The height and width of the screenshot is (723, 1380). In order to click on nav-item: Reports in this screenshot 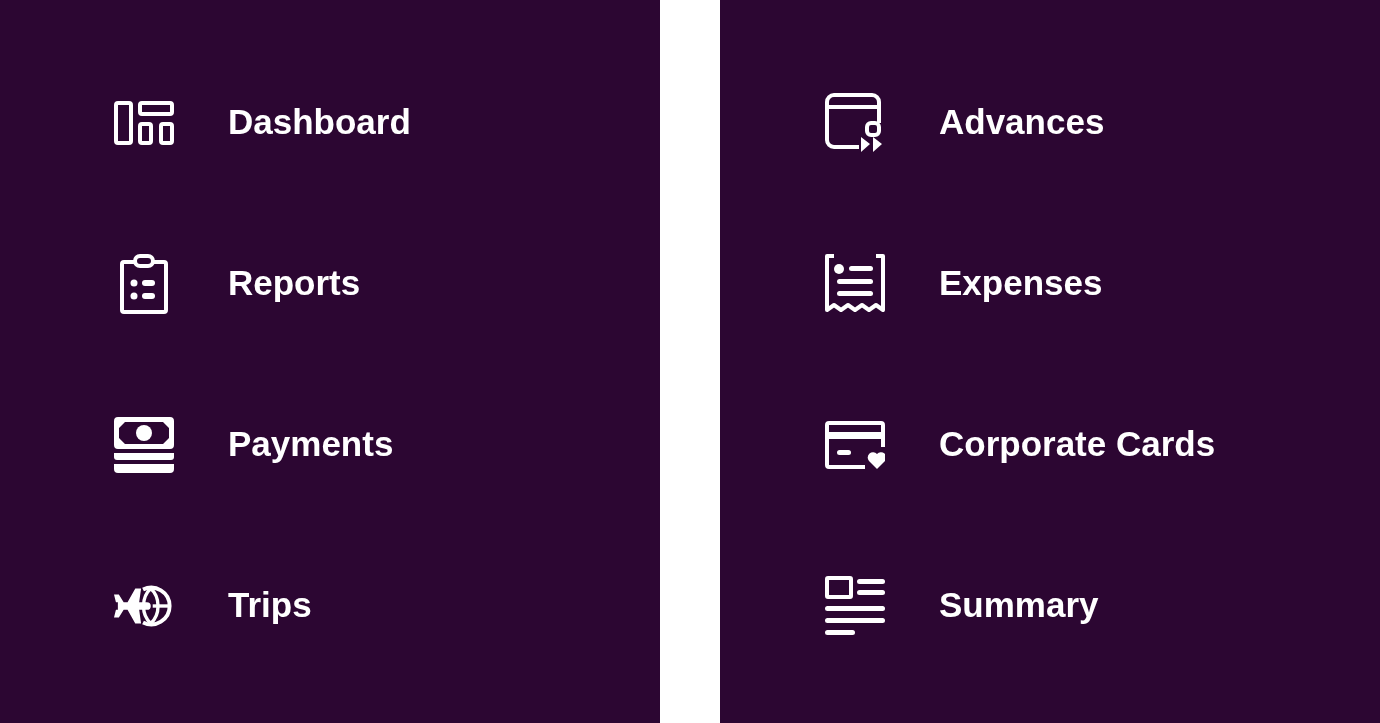, I will do `click(237, 283)`.